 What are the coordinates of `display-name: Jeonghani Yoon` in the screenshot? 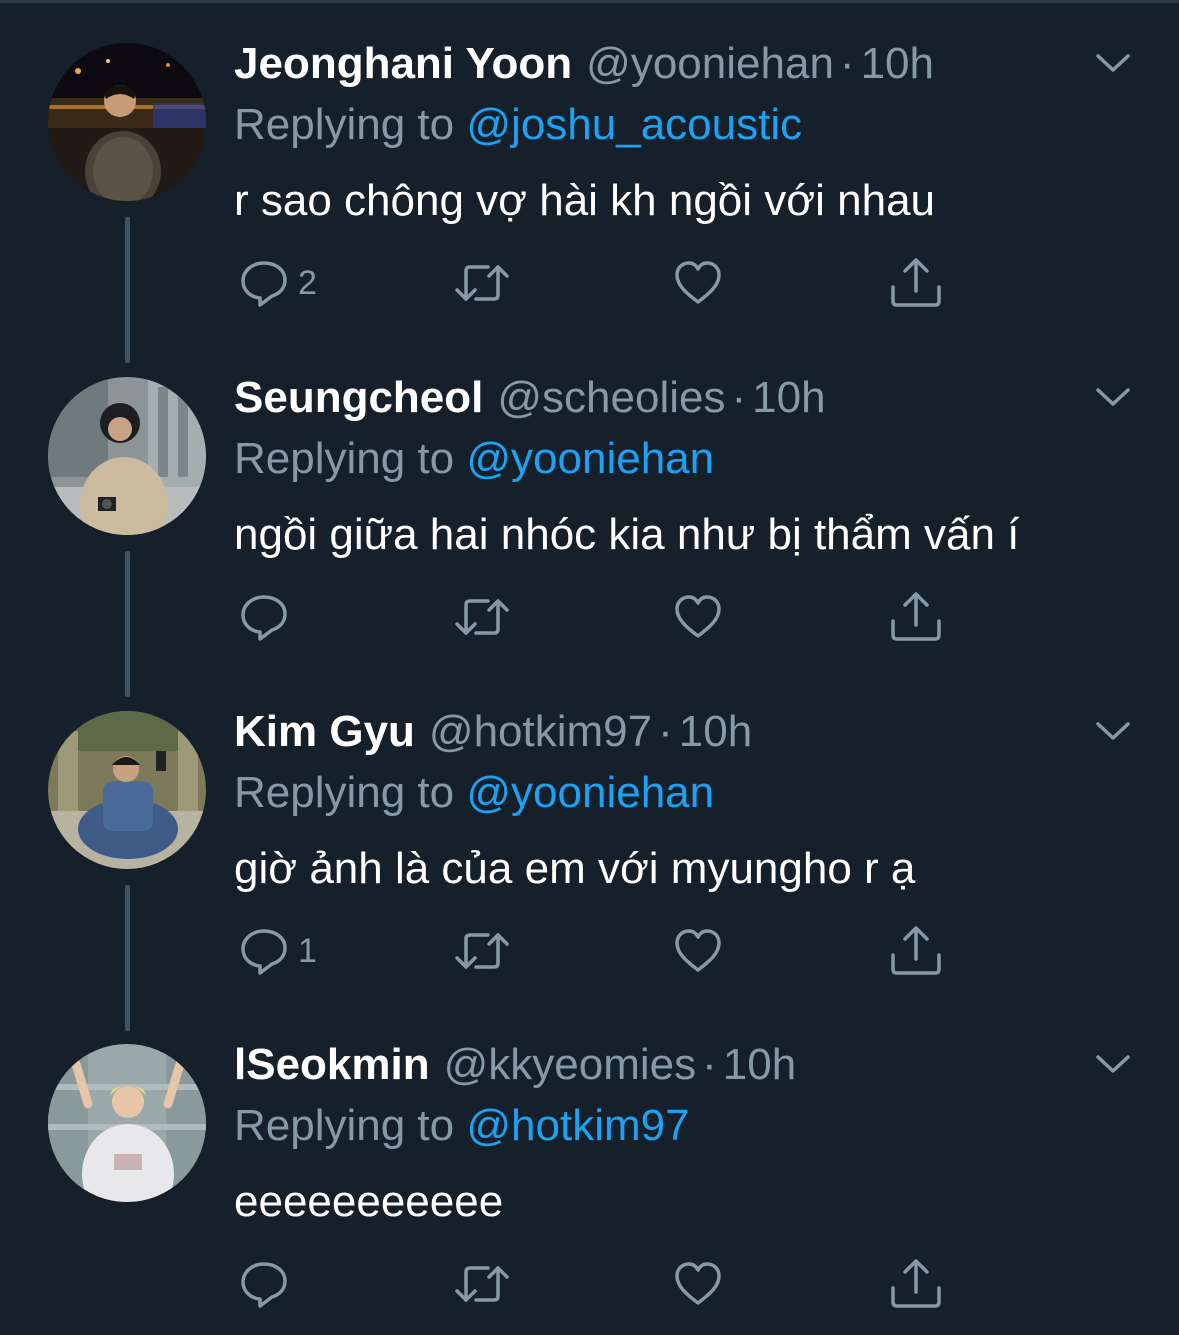 It's located at (403, 63).